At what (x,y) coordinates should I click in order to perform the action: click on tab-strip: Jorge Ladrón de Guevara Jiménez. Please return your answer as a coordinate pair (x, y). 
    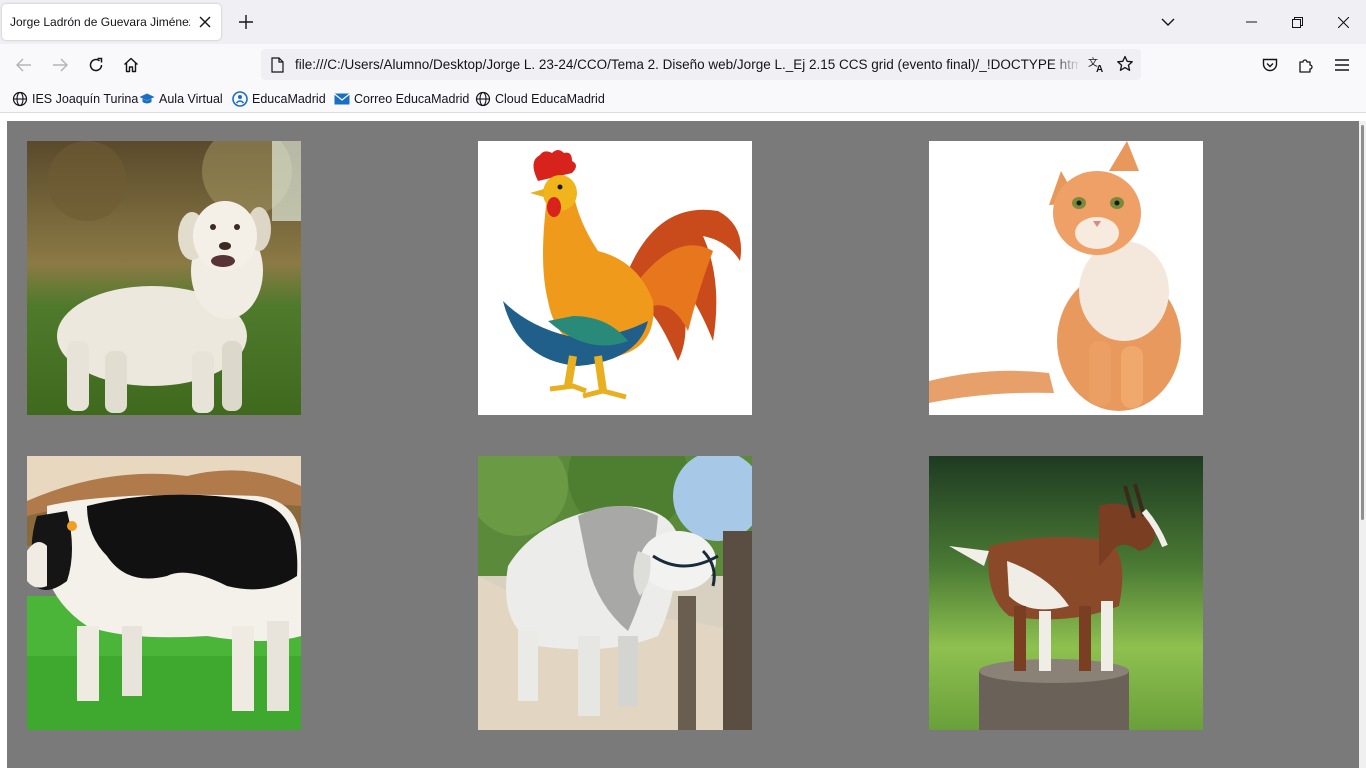
    Looking at the image, I should click on (683, 22).